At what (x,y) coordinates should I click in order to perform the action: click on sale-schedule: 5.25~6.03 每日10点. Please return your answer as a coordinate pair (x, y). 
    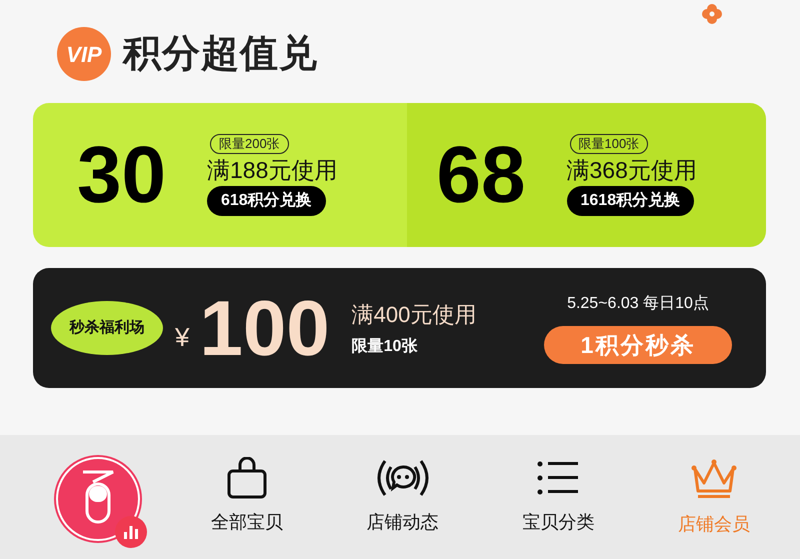
    Looking at the image, I should click on (638, 304).